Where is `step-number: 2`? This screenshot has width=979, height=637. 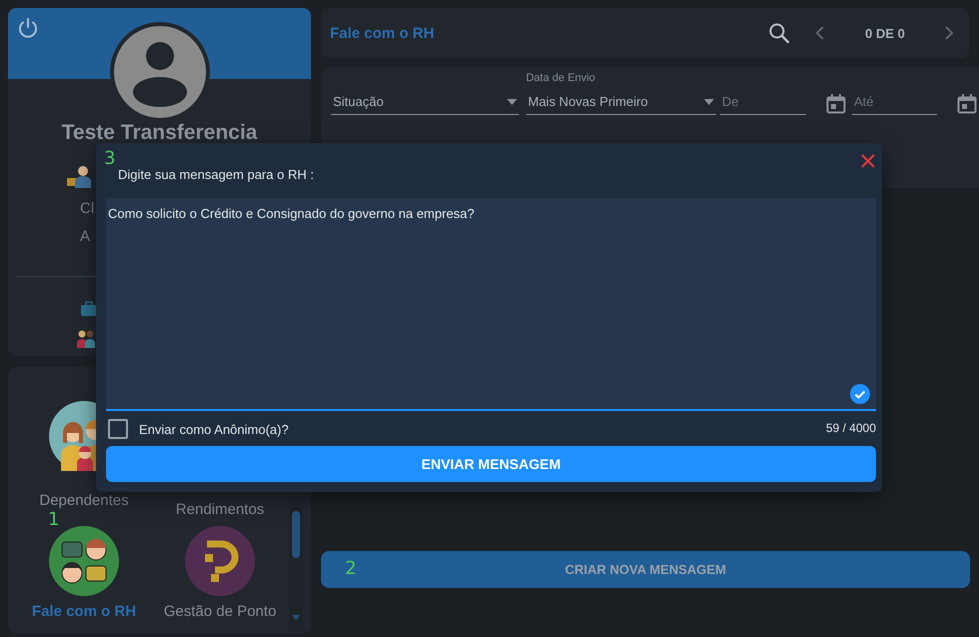 step-number: 2 is located at coordinates (350, 569).